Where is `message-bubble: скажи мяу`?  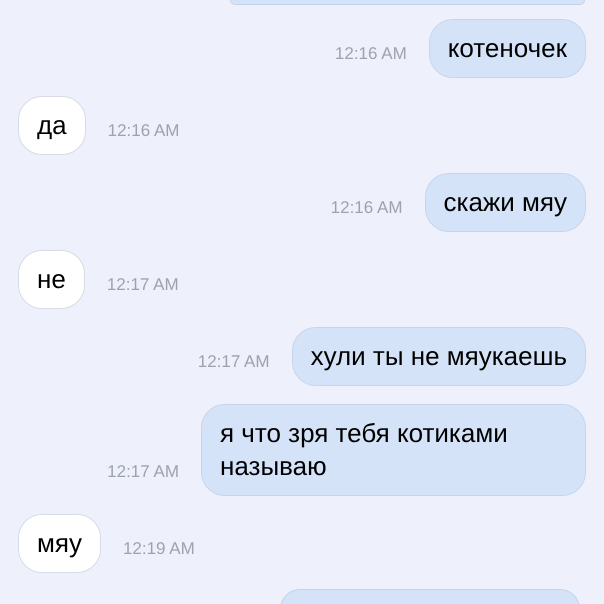
message-bubble: скажи мяу is located at coordinates (505, 202).